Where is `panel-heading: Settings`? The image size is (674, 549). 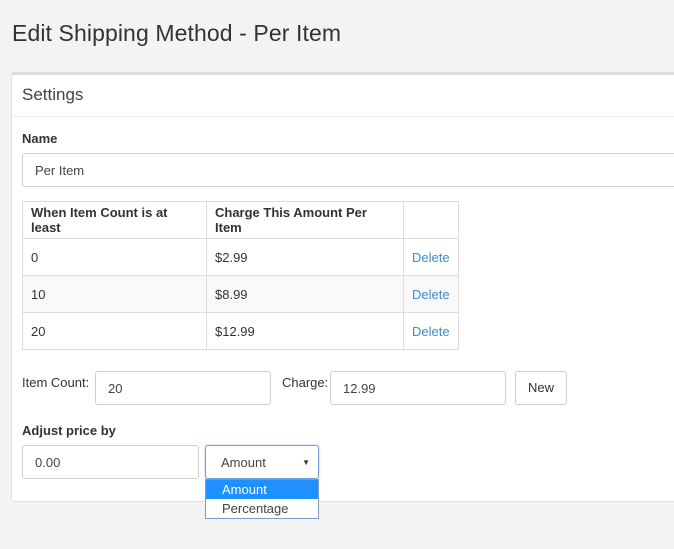
panel-heading: Settings is located at coordinates (343, 96).